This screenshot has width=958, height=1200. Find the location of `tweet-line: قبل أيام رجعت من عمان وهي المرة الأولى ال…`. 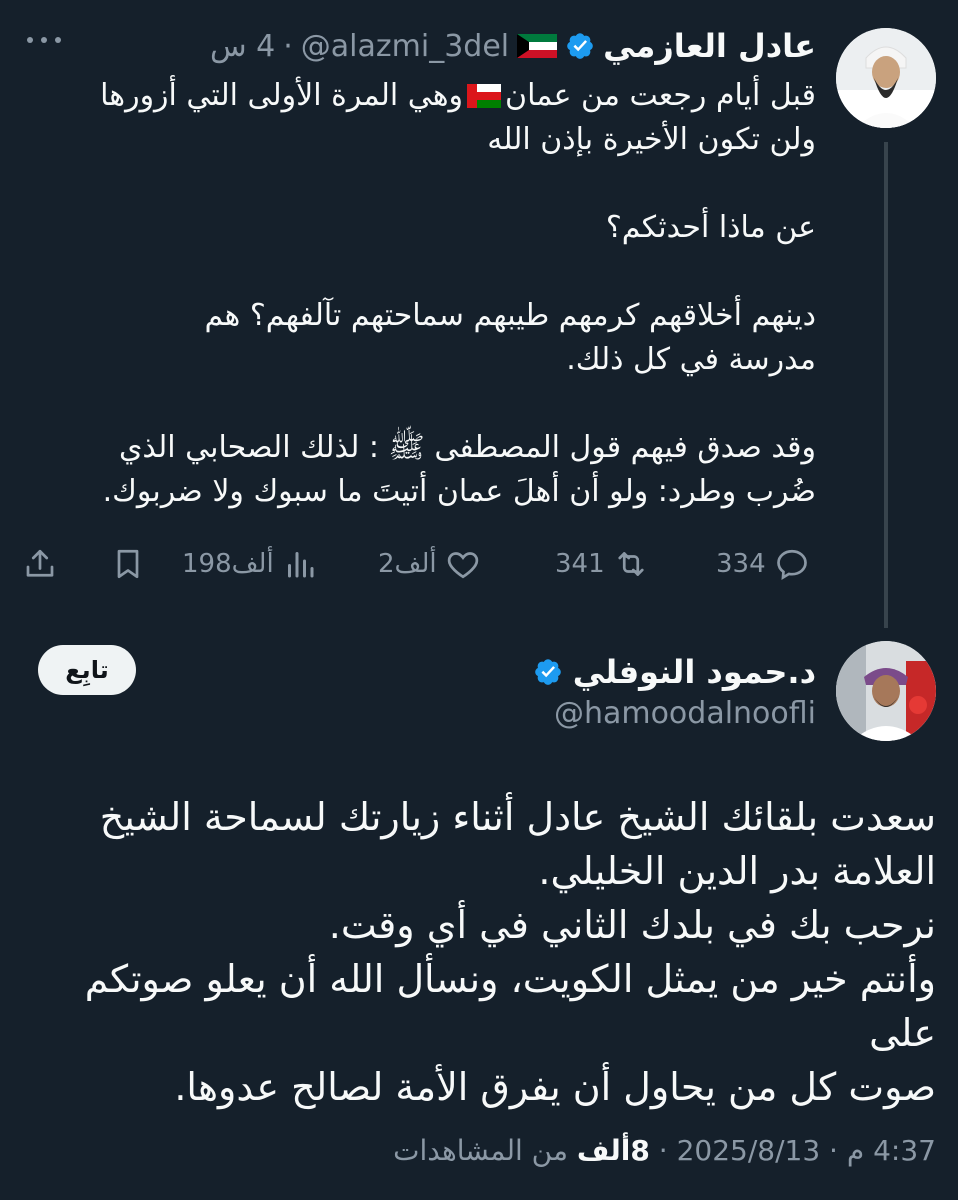

tweet-line: قبل أيام رجعت من عمان وهي المرة الأولى ال… is located at coordinates (426, 96).